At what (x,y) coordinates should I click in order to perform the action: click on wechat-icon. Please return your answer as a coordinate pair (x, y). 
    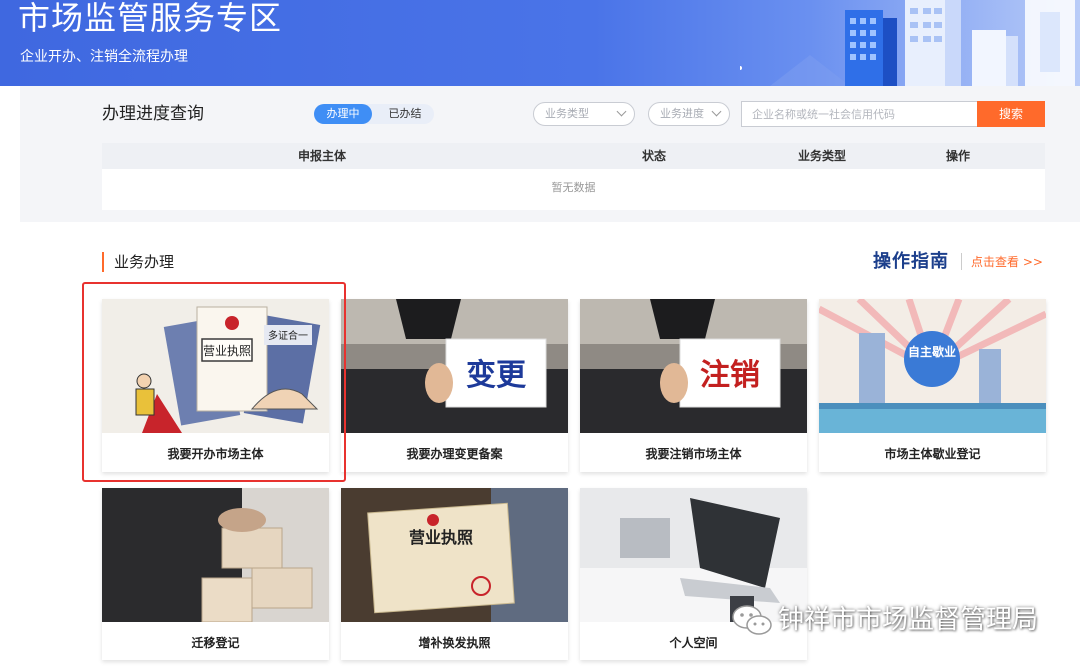
    Looking at the image, I should click on (752, 620).